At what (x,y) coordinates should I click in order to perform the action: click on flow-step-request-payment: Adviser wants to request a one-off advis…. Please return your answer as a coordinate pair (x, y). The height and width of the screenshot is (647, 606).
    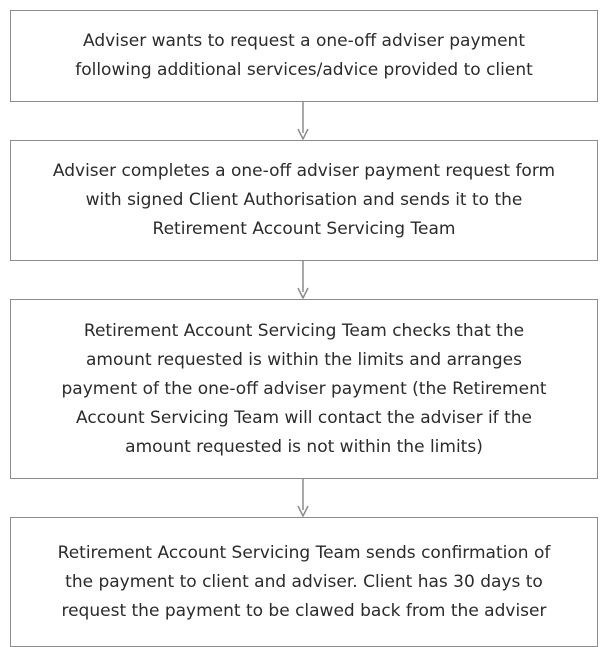
    Looking at the image, I should click on (304, 56).